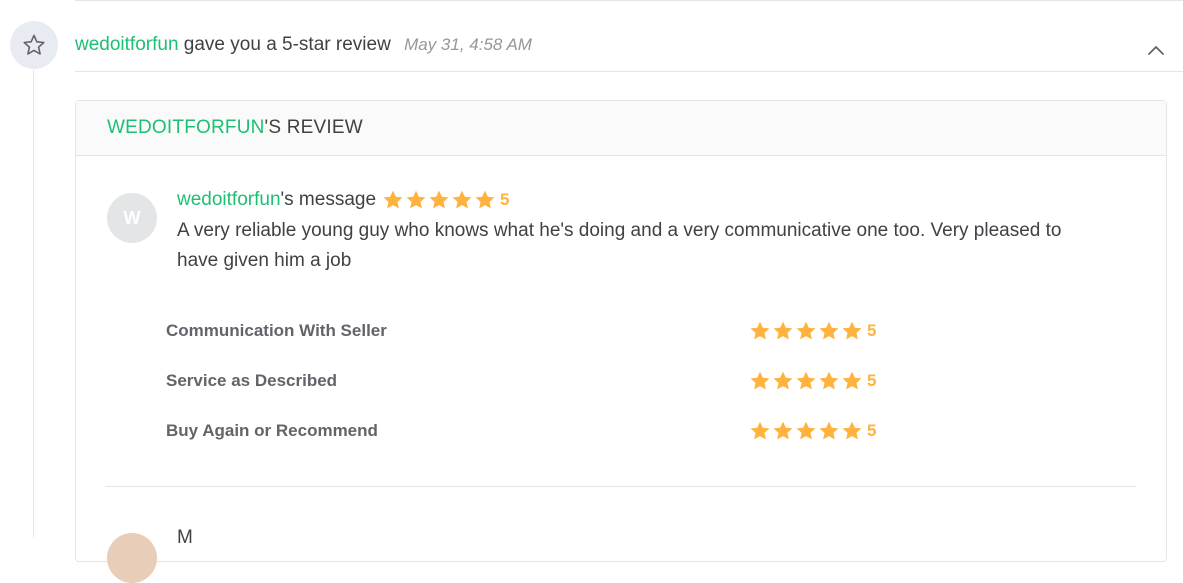 Image resolution: width=1183 pixels, height=583 pixels. What do you see at coordinates (526, 341) in the screenshot?
I see `criteria-row: Communication With Seller 5` at bounding box center [526, 341].